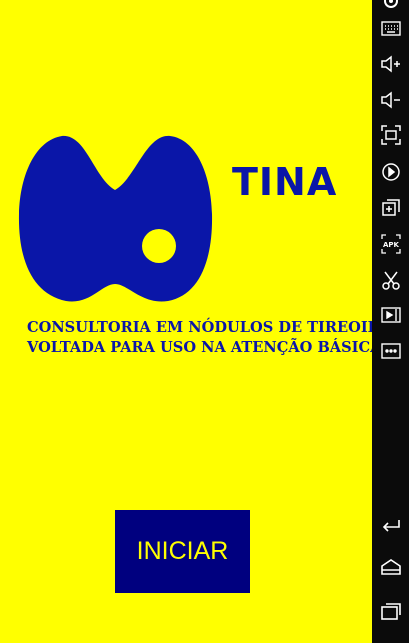 Image resolution: width=409 pixels, height=643 pixels. Describe the element at coordinates (391, 280) in the screenshot. I see `cut-icon` at that location.